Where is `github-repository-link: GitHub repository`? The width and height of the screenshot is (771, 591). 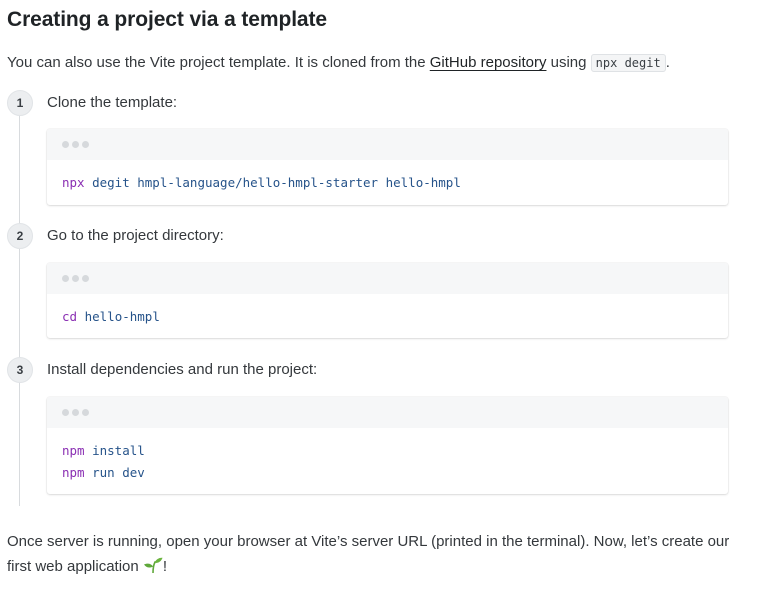 github-repository-link: GitHub repository is located at coordinates (488, 62).